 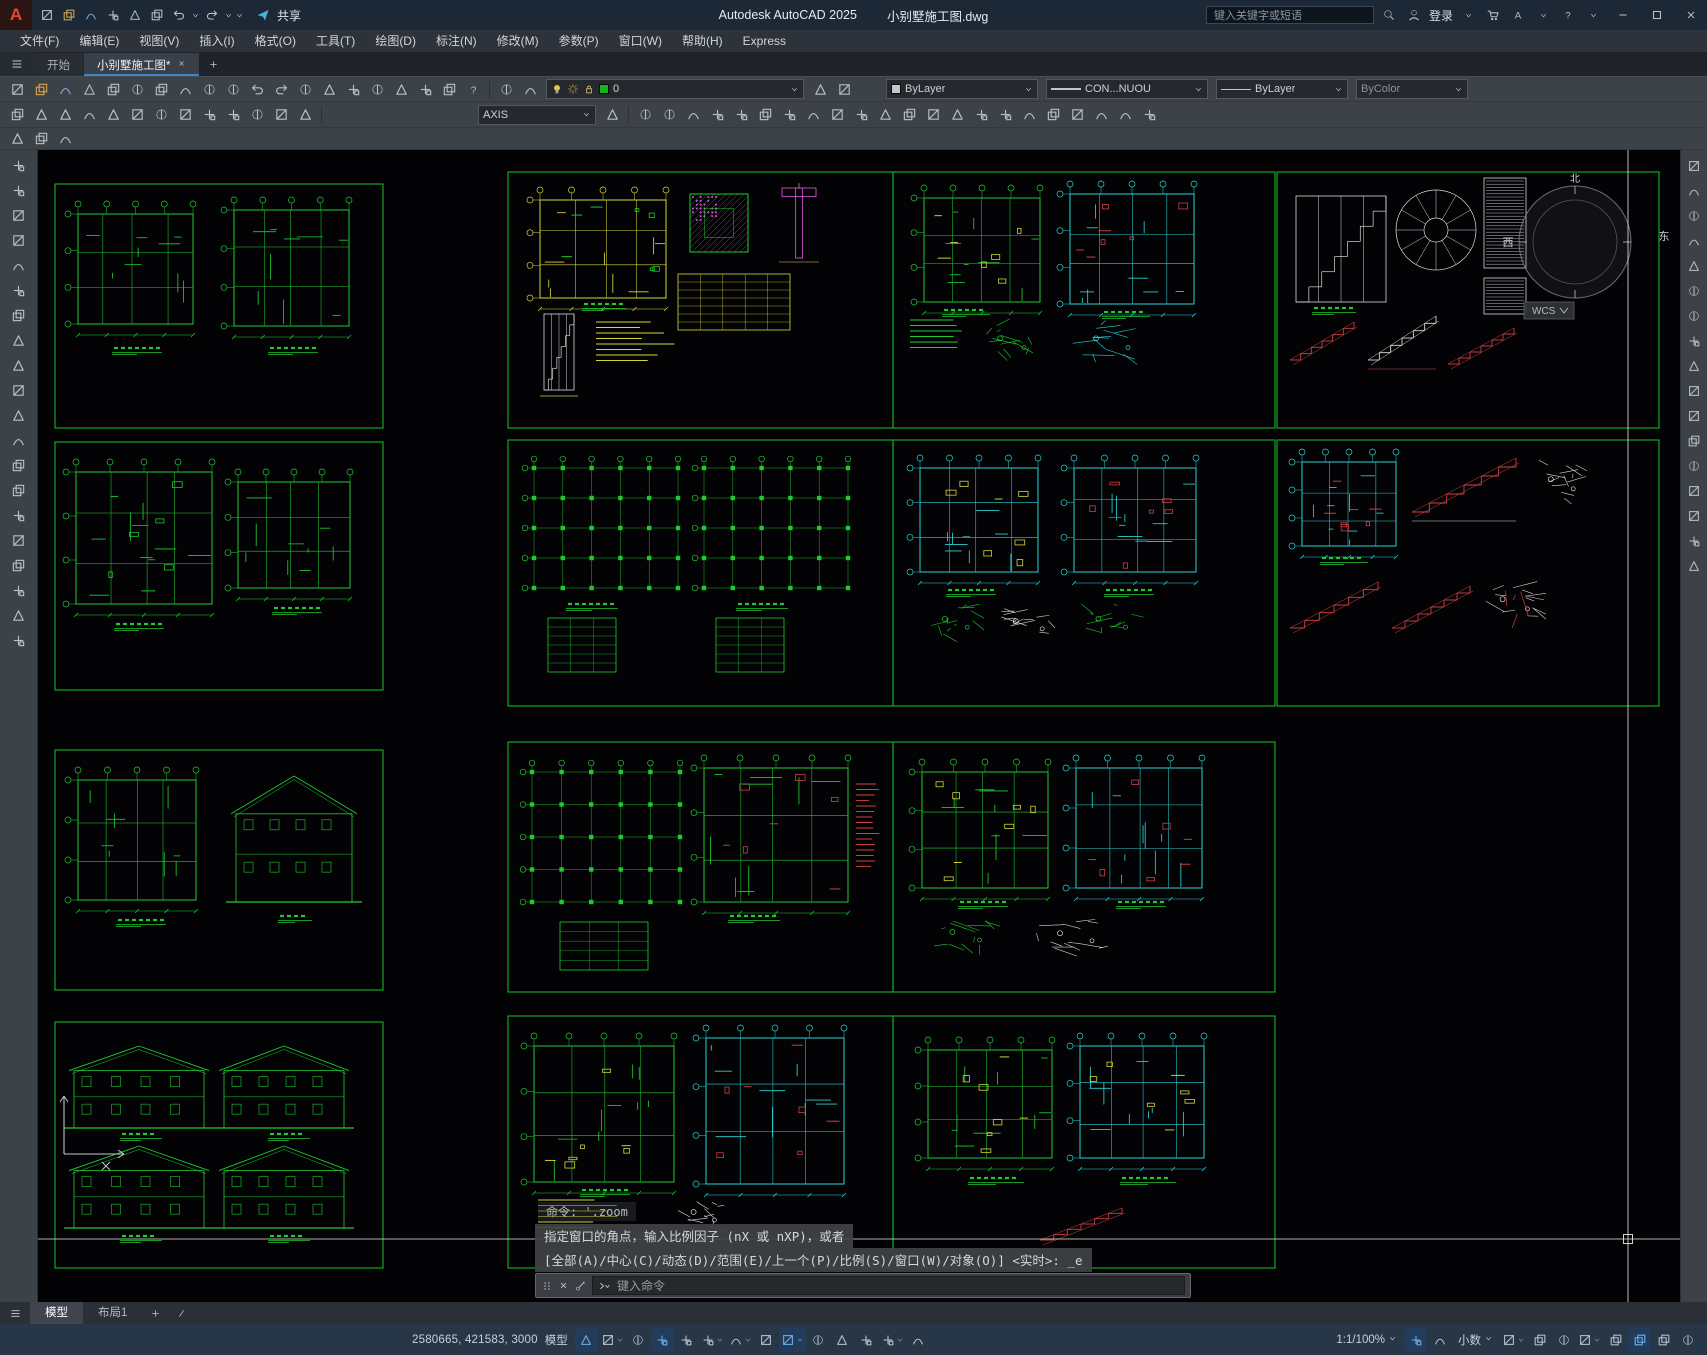 What do you see at coordinates (233, 115) in the screenshot?
I see `dim-continue-icon` at bounding box center [233, 115].